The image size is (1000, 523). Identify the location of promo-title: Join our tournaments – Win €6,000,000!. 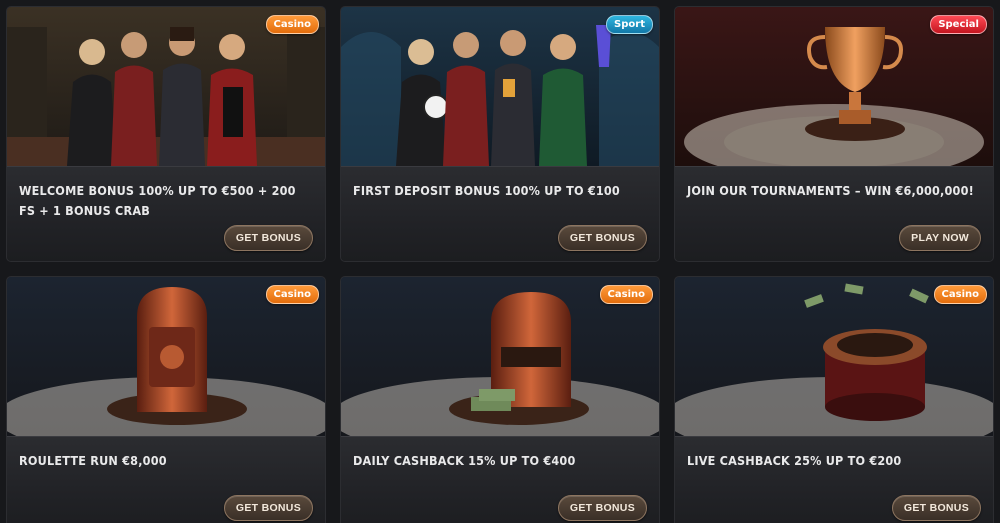
(830, 190).